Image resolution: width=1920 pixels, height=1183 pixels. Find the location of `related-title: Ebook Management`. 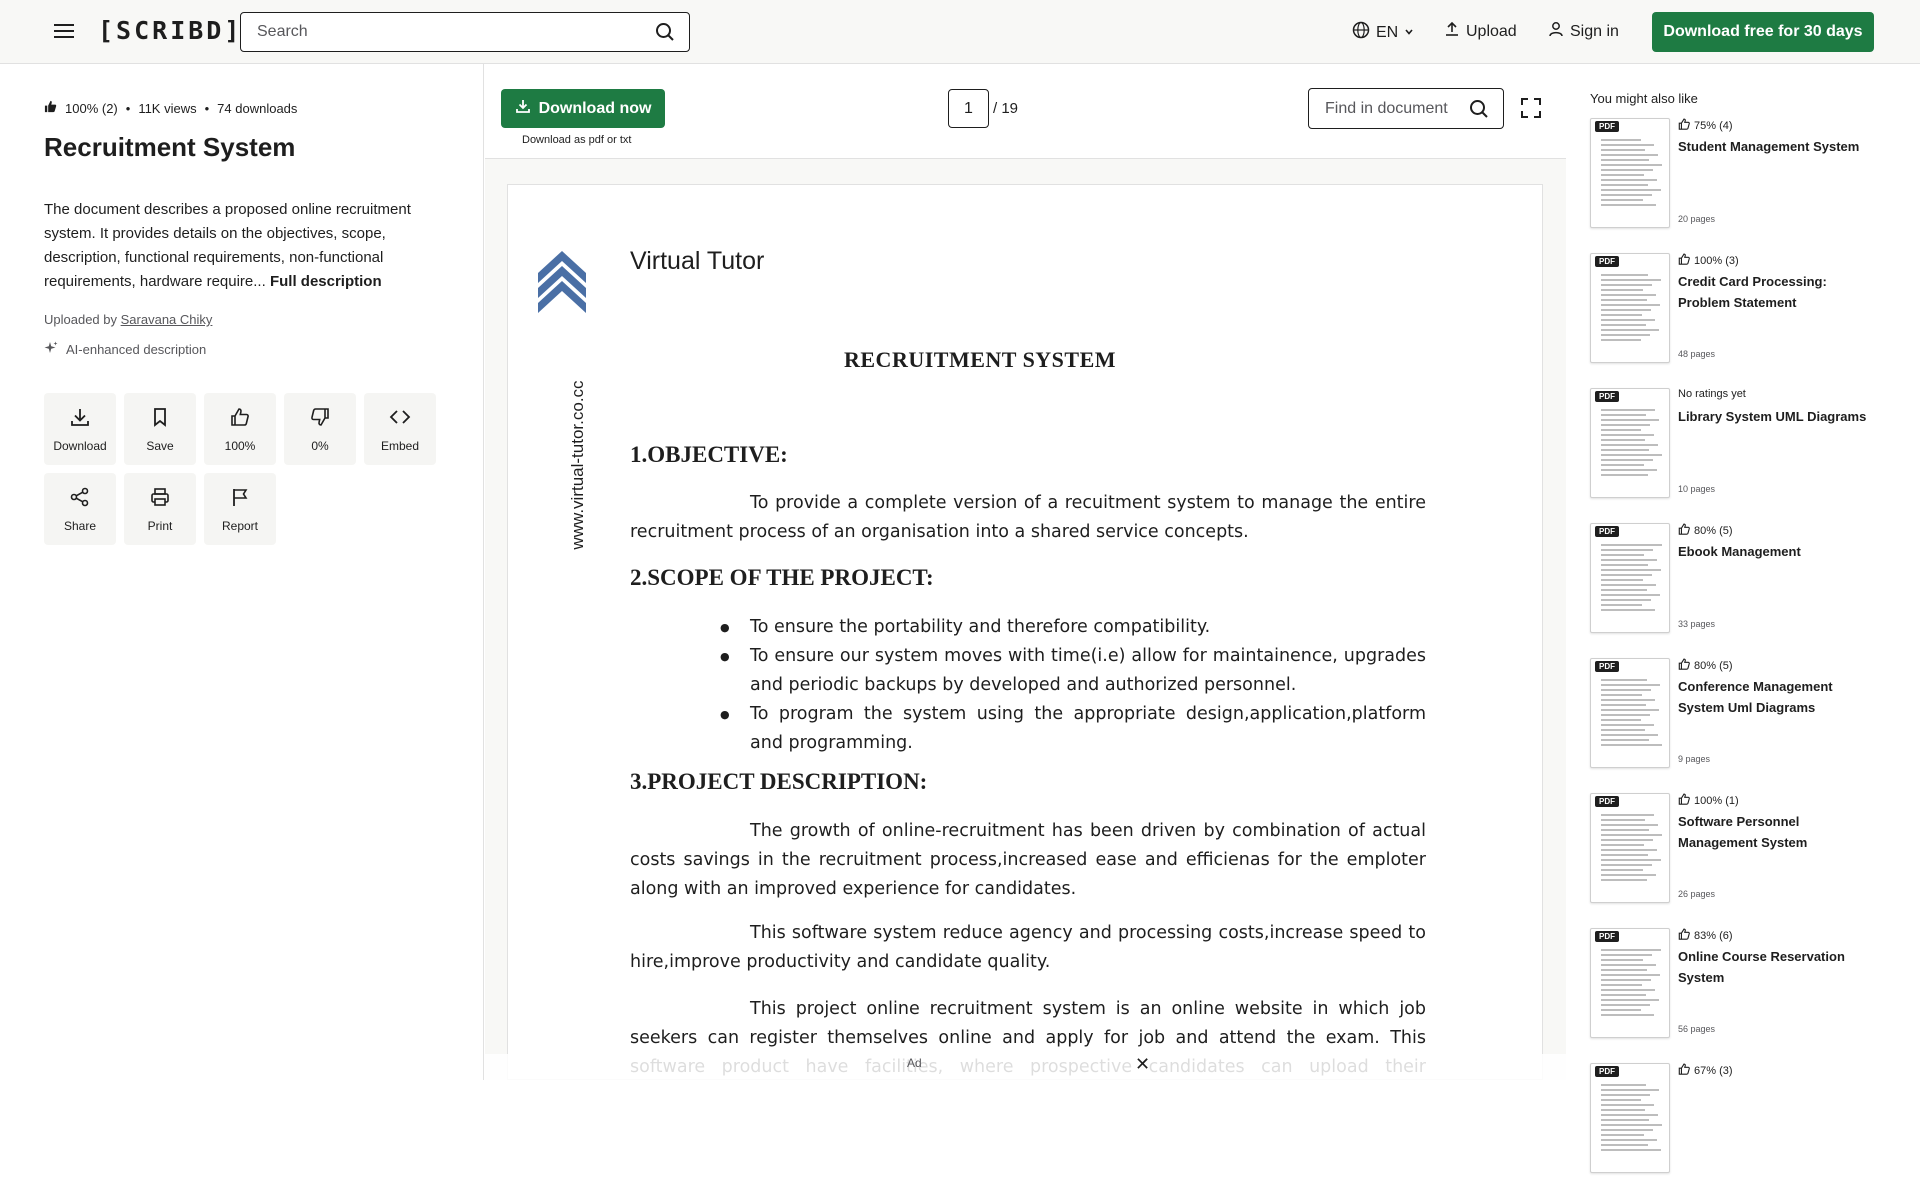

related-title: Ebook Management is located at coordinates (1778, 551).